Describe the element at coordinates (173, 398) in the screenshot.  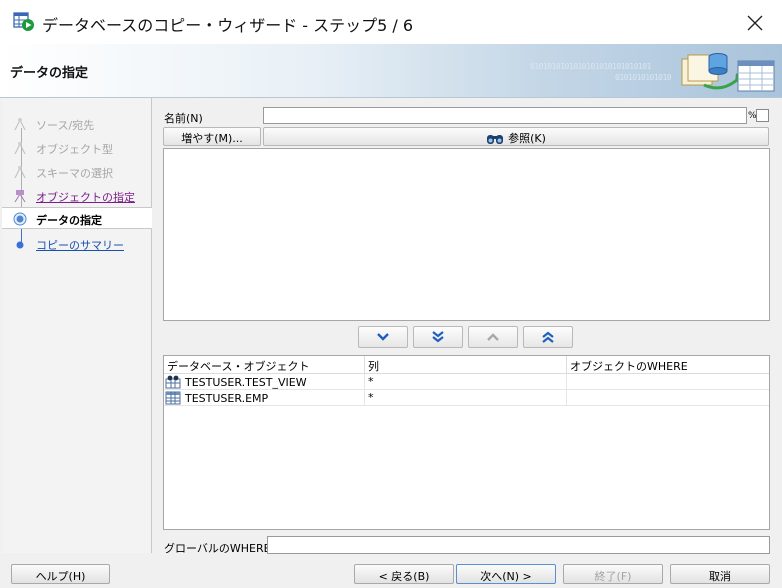
I see `table-icon` at that location.